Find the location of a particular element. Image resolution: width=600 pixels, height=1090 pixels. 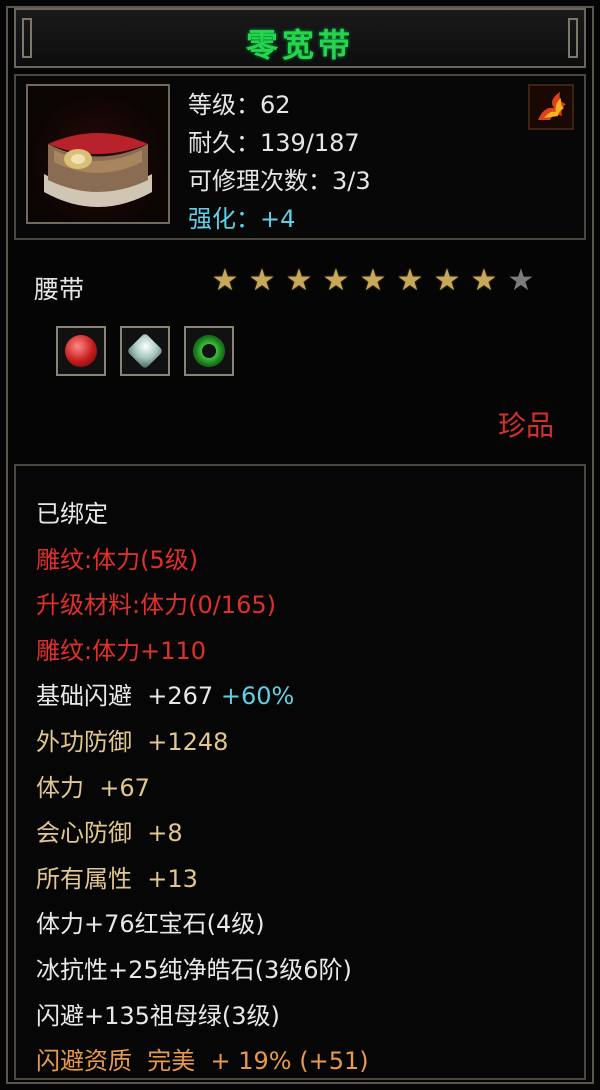

outer-defense-label: 外功防御 is located at coordinates (84, 741).